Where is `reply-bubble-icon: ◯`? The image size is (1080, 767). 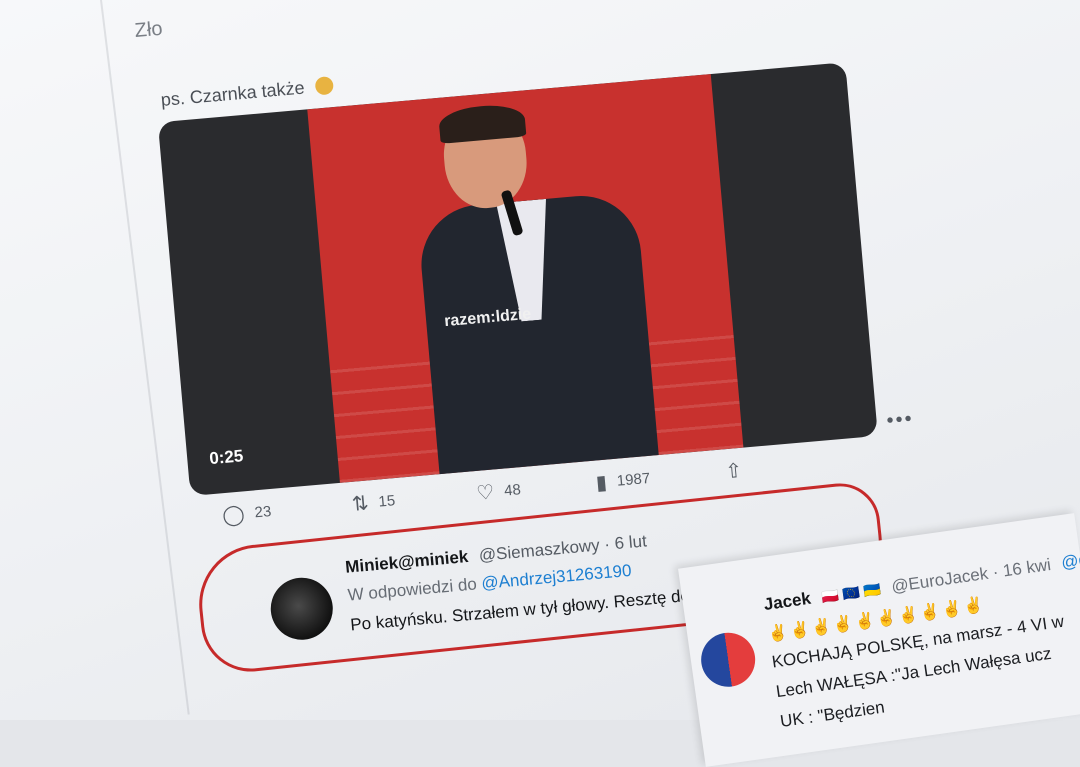 reply-bubble-icon: ◯ is located at coordinates (233, 515).